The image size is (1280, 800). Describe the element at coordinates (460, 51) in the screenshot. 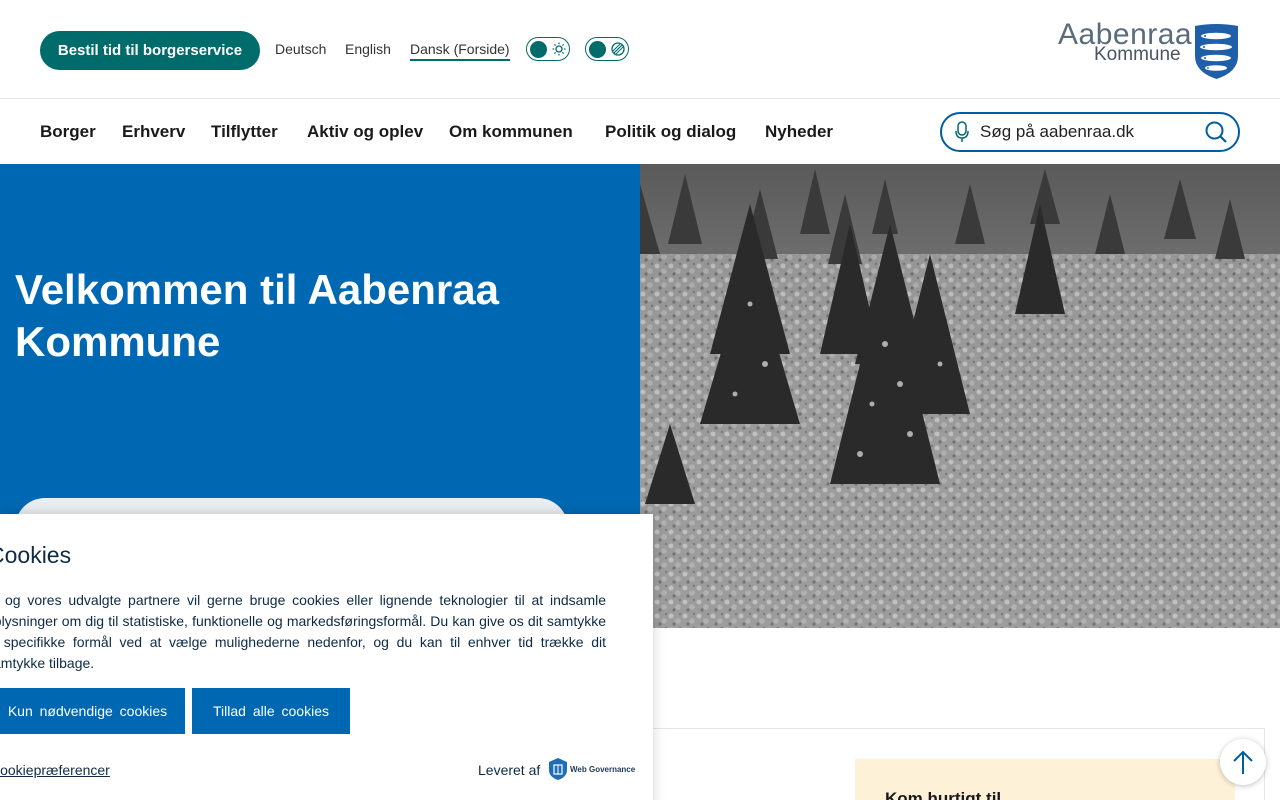

I see `language-dansk: Dansk (Forside)` at that location.